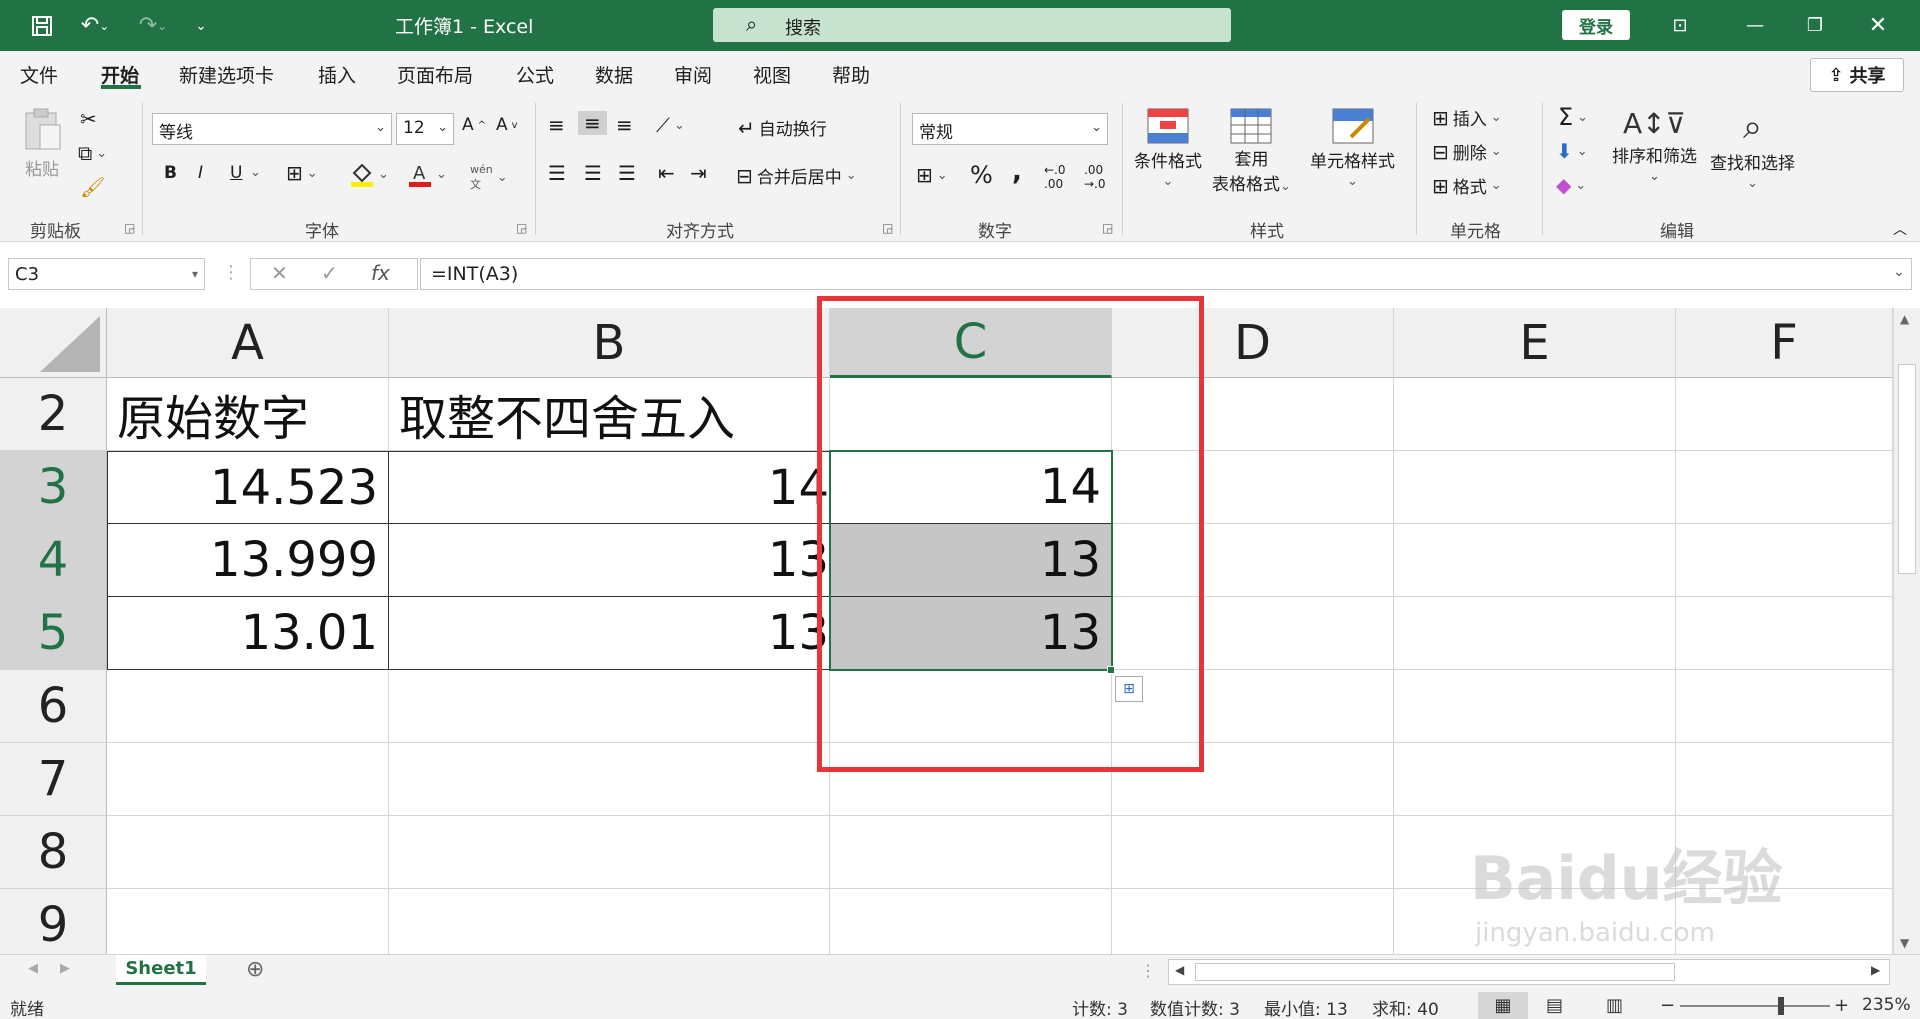  What do you see at coordinates (1784, 487) in the screenshot?
I see `cell-f3` at bounding box center [1784, 487].